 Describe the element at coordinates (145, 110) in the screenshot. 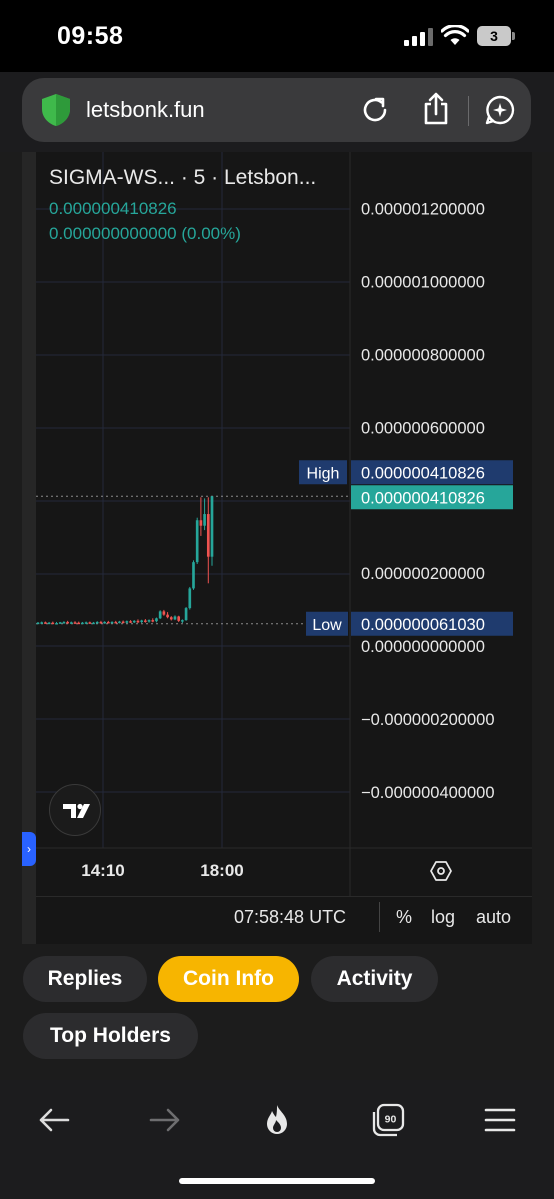

I see `url-text: letsbonk.fun` at that location.